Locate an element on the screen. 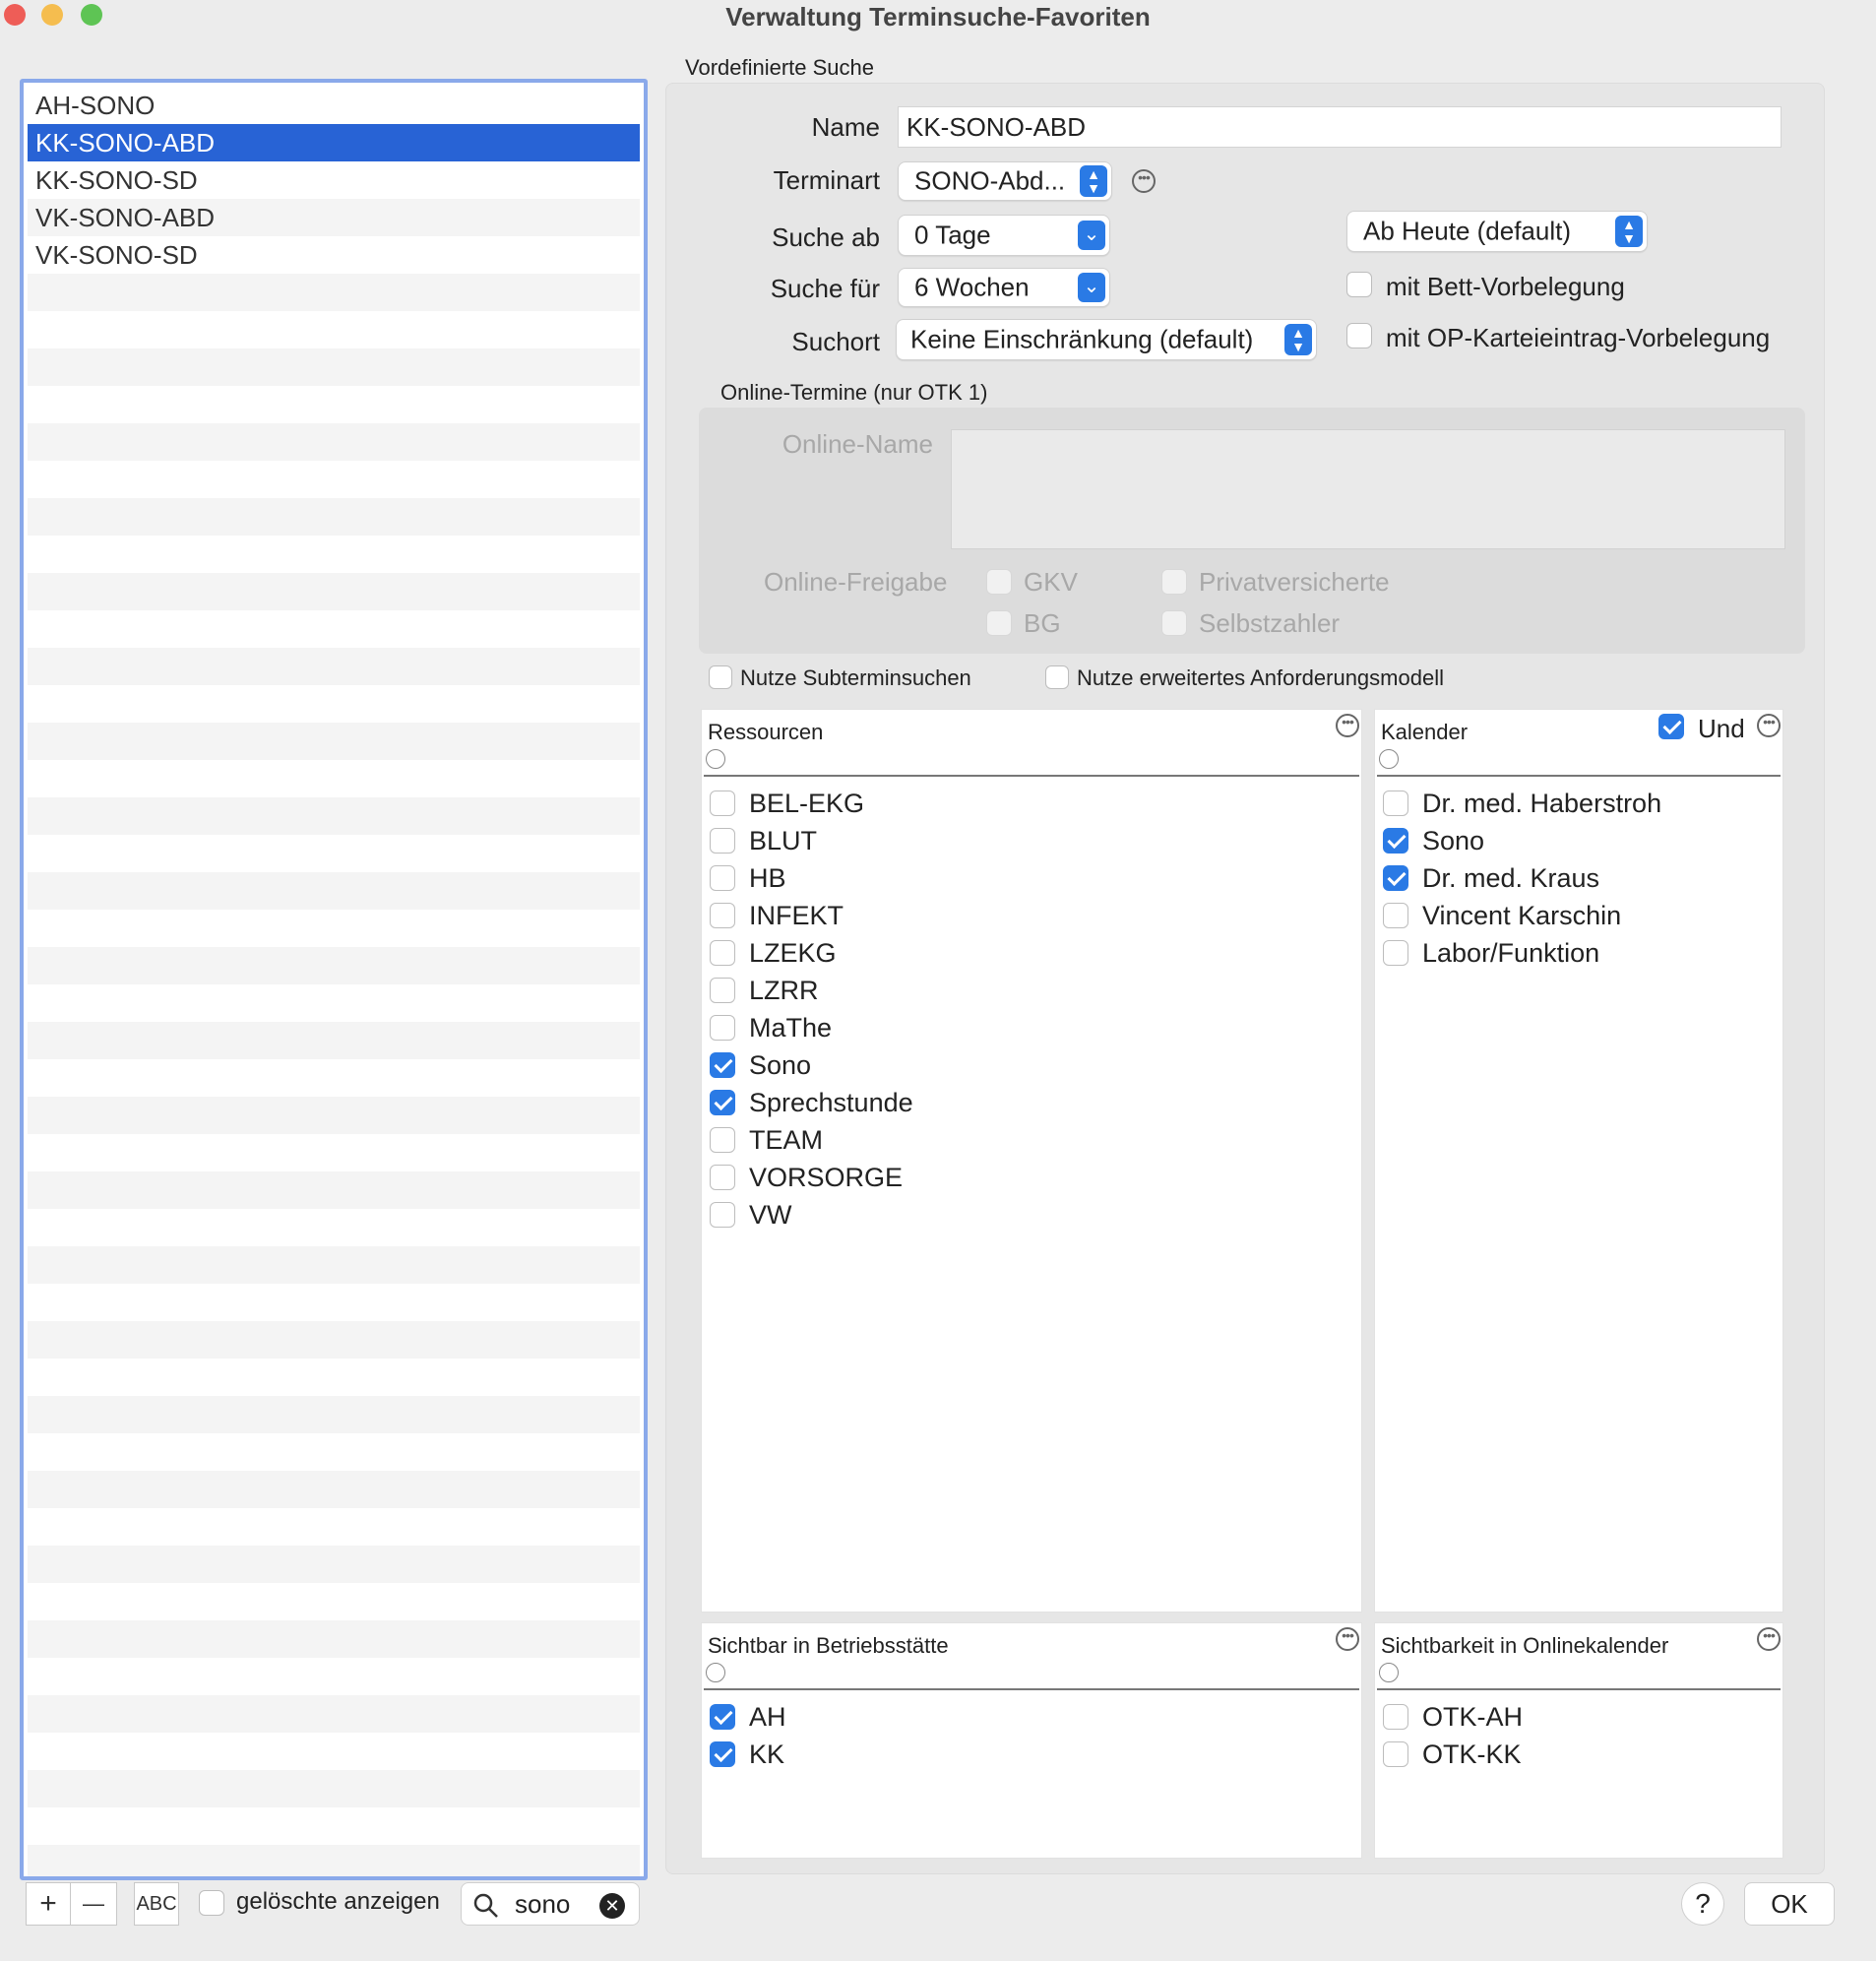 The width and height of the screenshot is (1876, 1961). list-item: Dr. med. Kraus is located at coordinates (1522, 876).